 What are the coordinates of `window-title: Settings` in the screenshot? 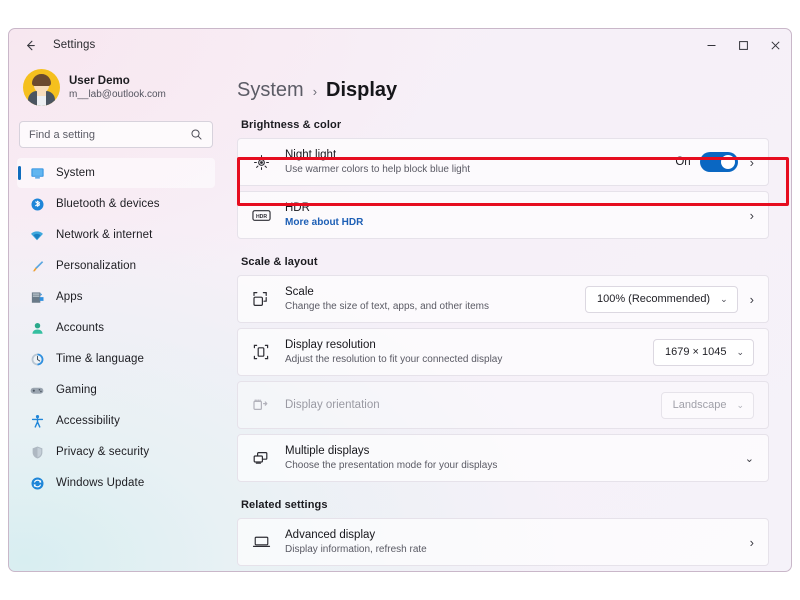 It's located at (74, 45).